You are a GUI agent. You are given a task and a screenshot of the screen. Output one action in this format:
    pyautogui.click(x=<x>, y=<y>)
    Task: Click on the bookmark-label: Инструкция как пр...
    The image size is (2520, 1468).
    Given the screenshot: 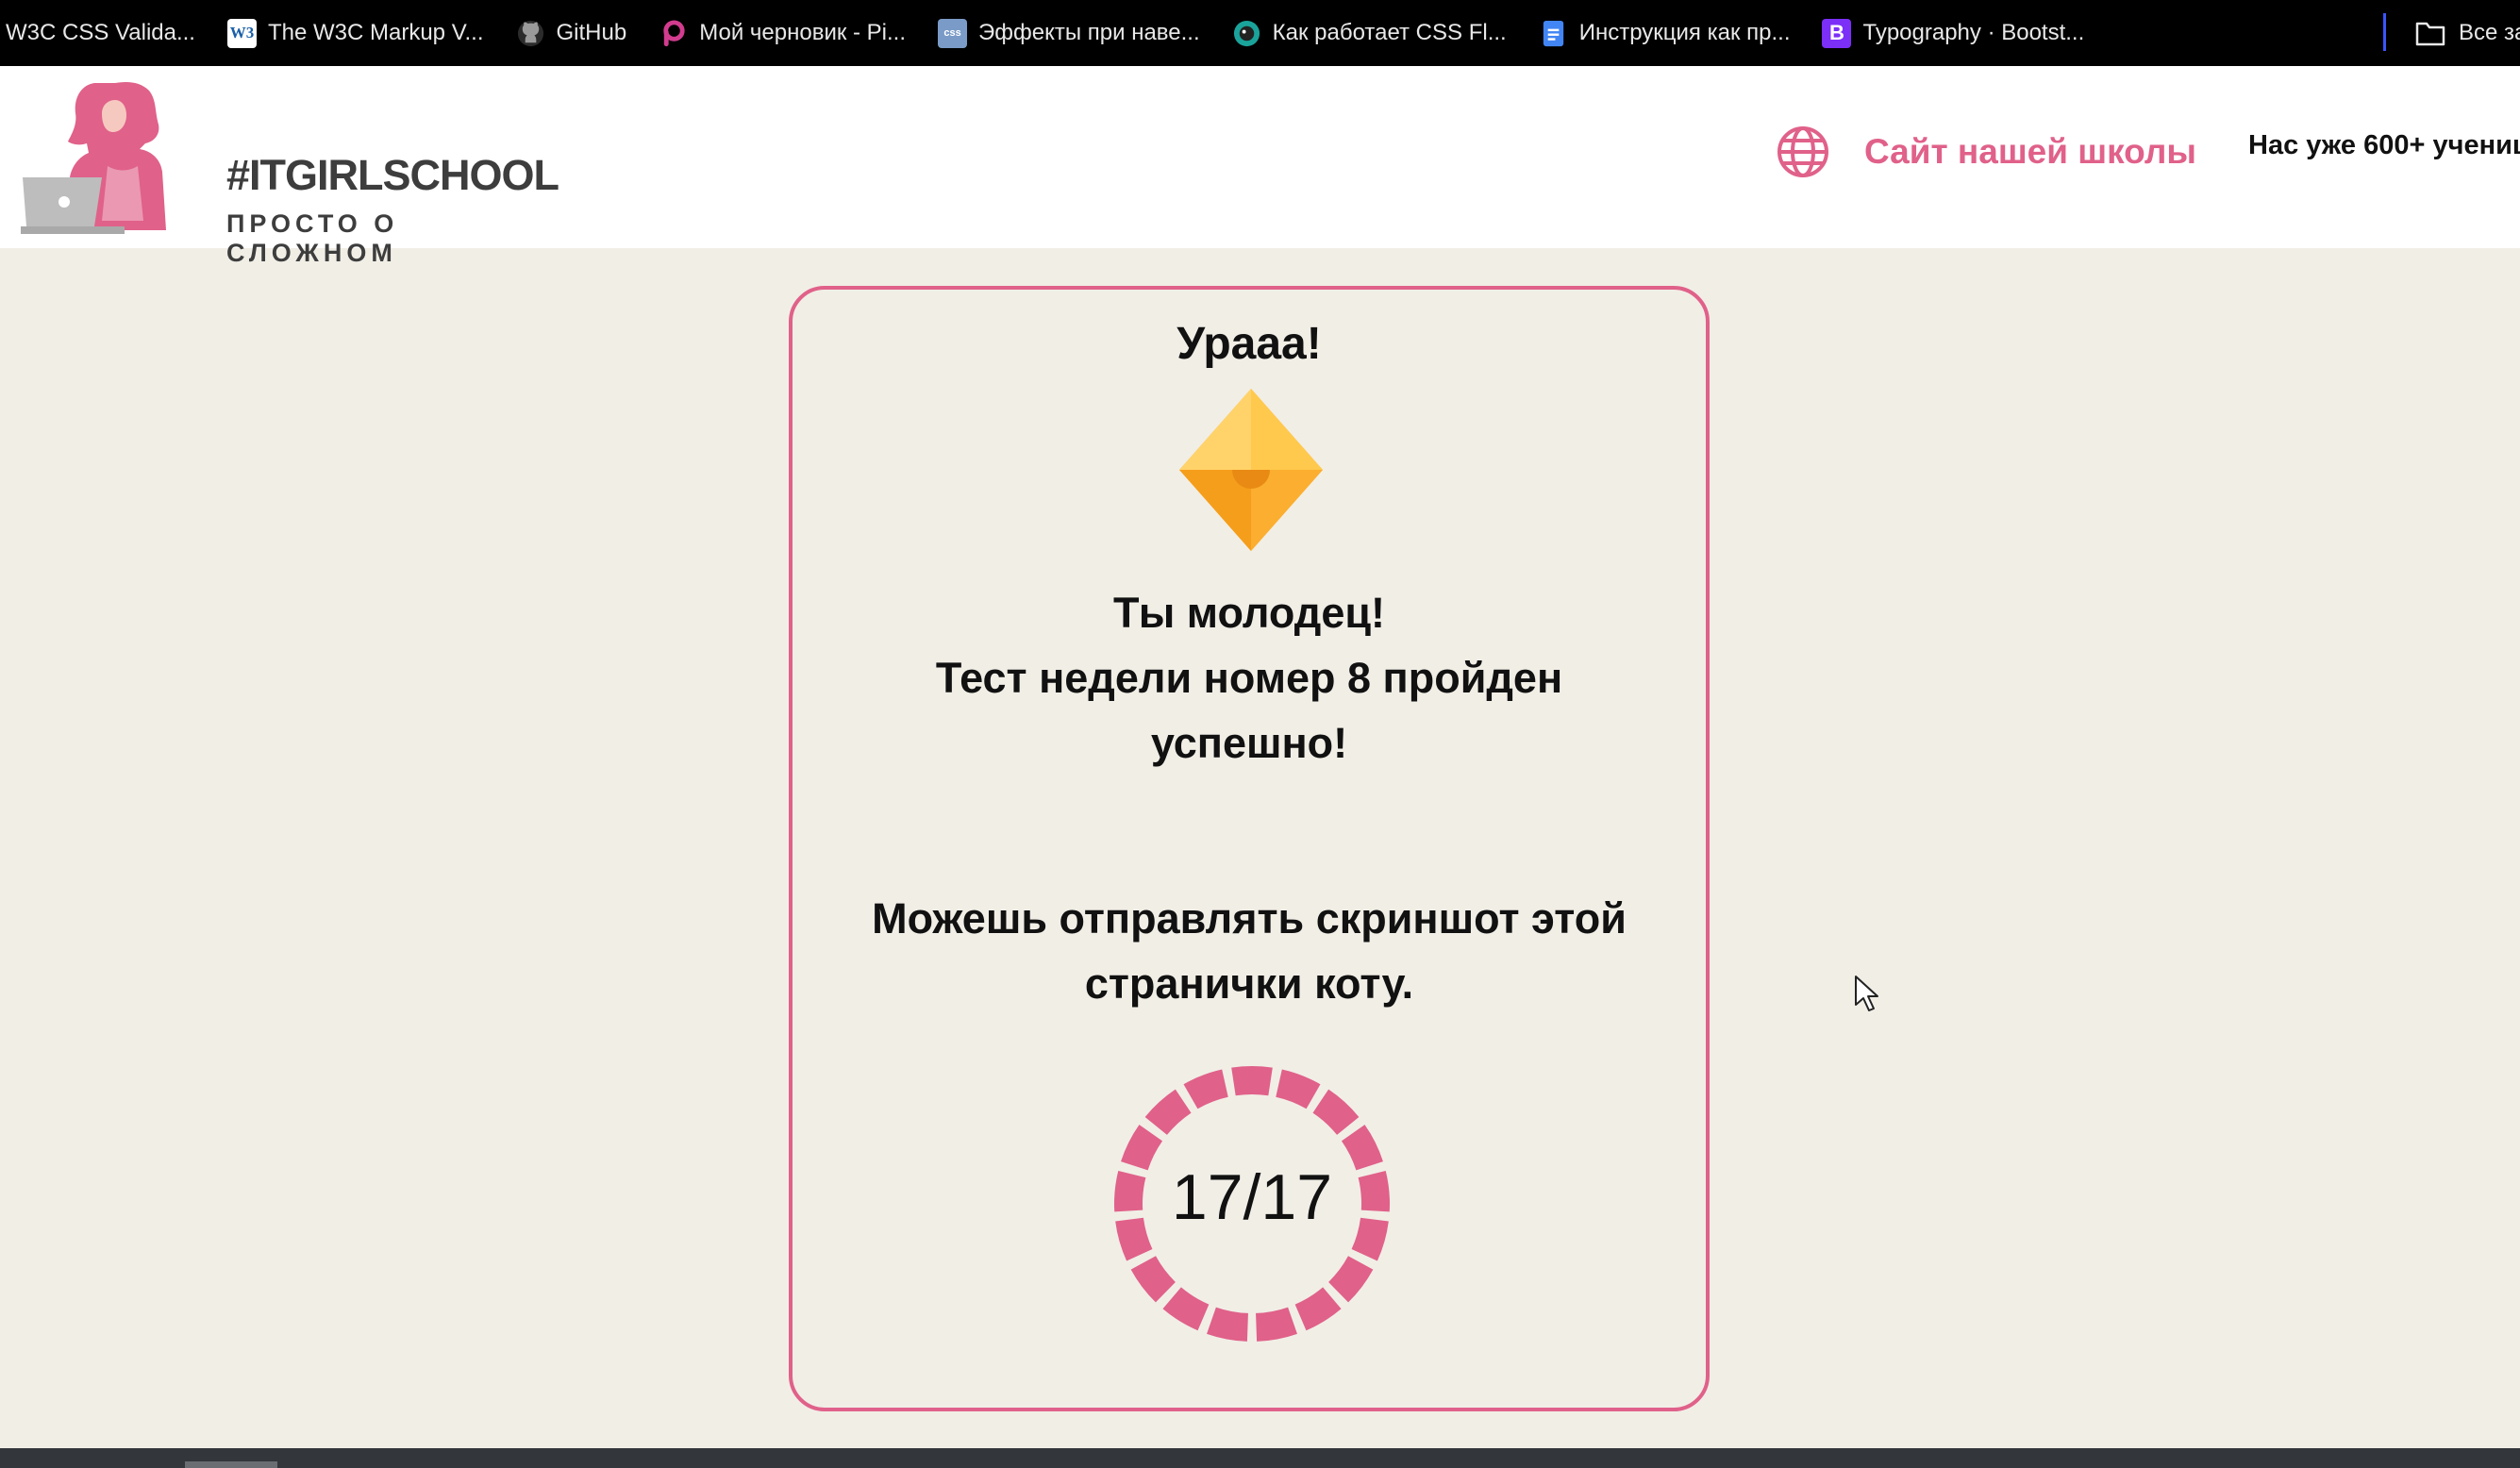 What is the action you would take?
    pyautogui.click(x=1684, y=32)
    